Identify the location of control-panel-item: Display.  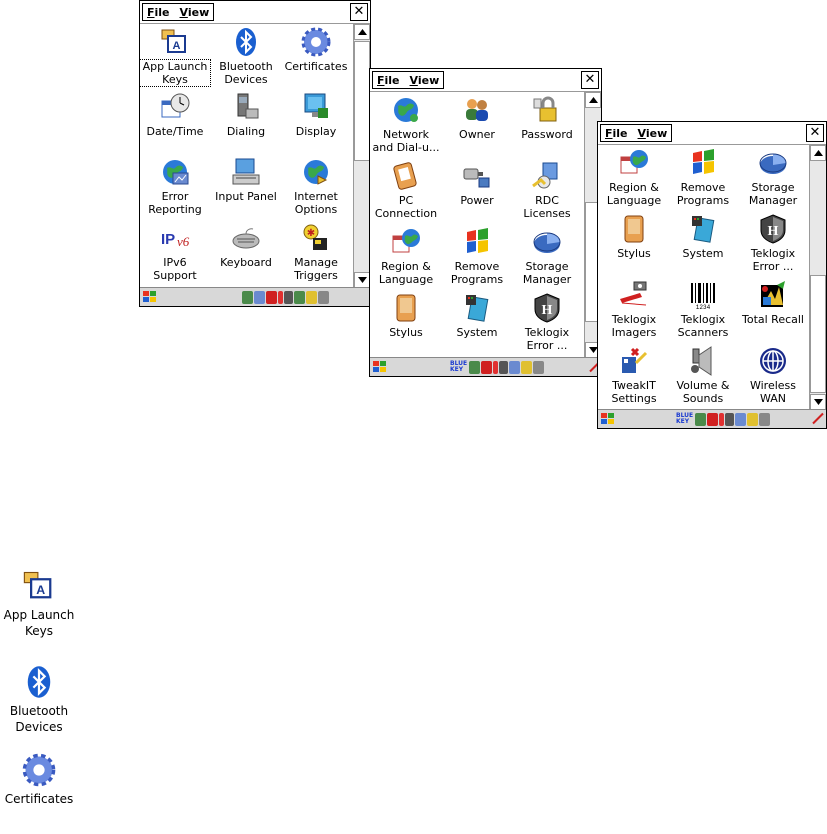
(316, 114).